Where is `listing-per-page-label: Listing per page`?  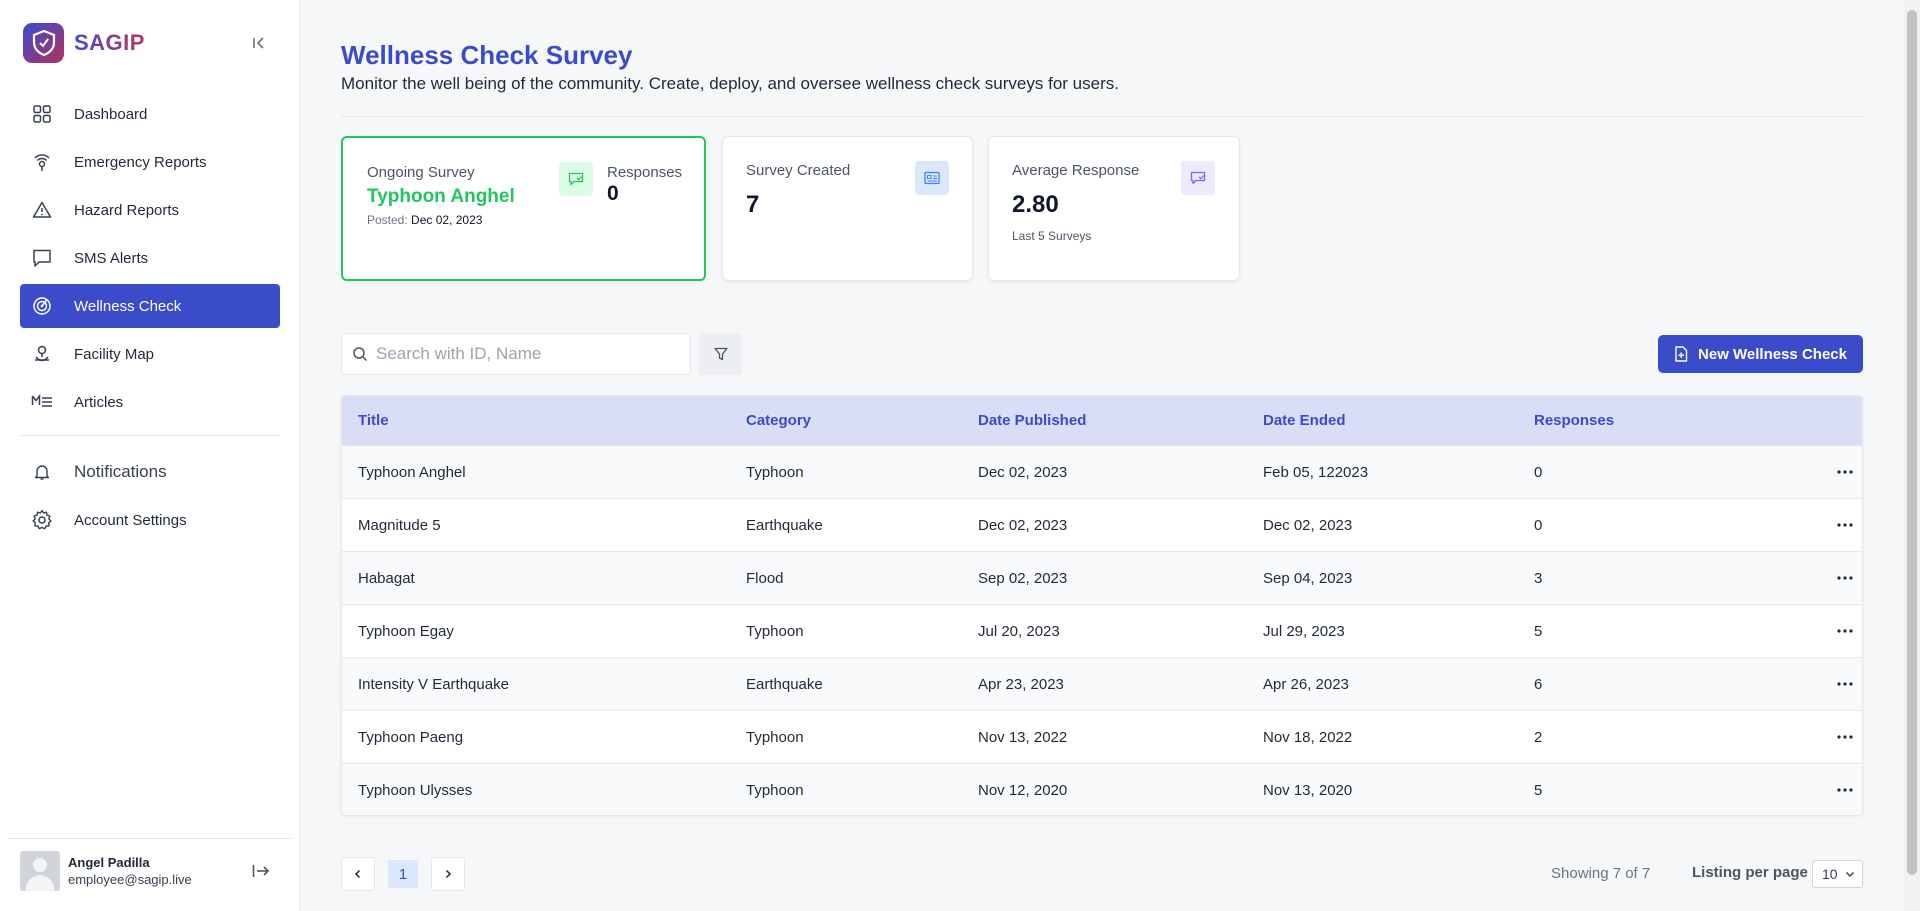
listing-per-page-label: Listing per page is located at coordinates (1750, 872).